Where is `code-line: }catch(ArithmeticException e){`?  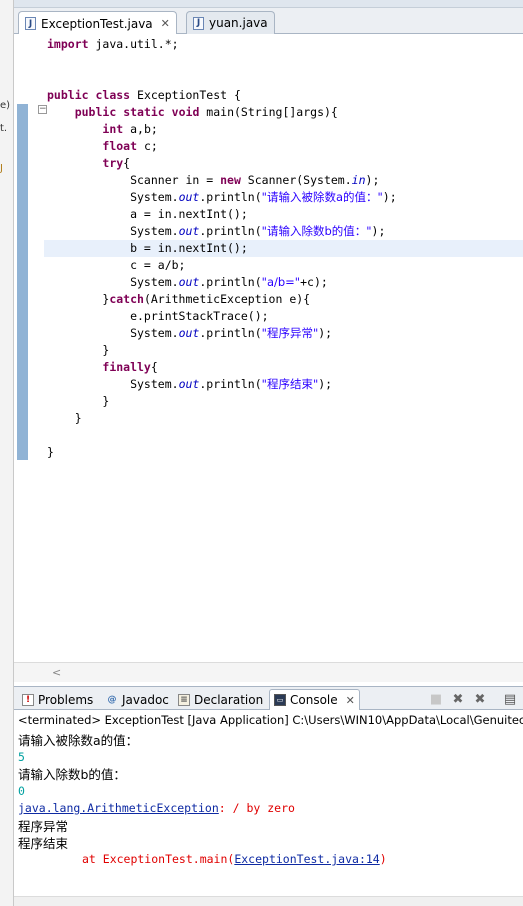
code-line: }catch(ArithmeticException e){ is located at coordinates (285, 299).